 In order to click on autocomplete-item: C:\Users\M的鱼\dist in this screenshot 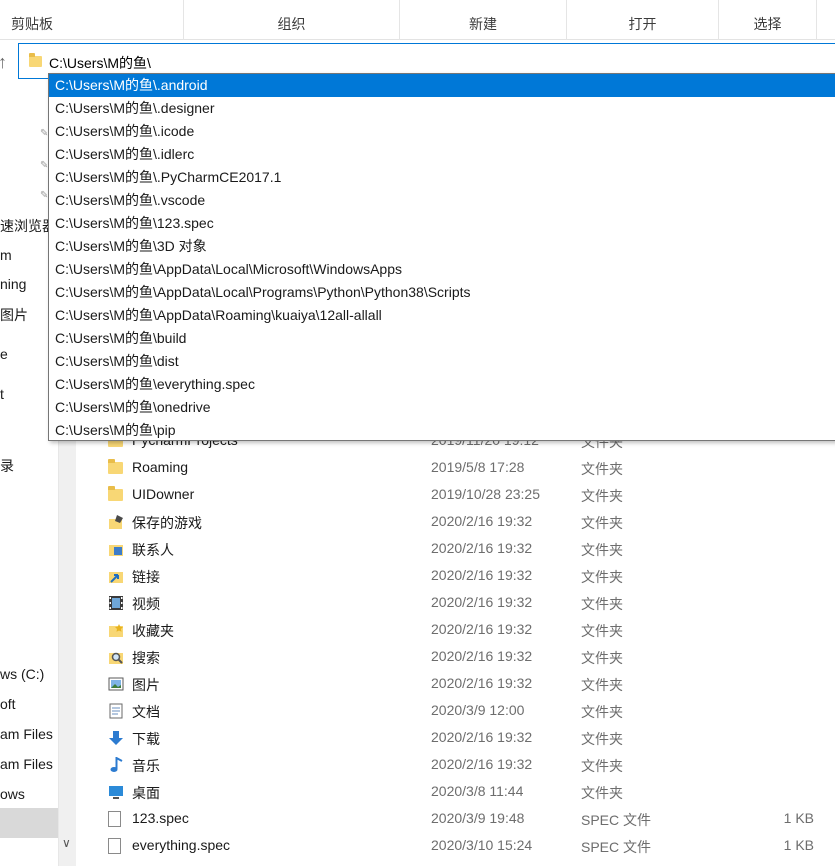, I will do `click(442, 361)`.